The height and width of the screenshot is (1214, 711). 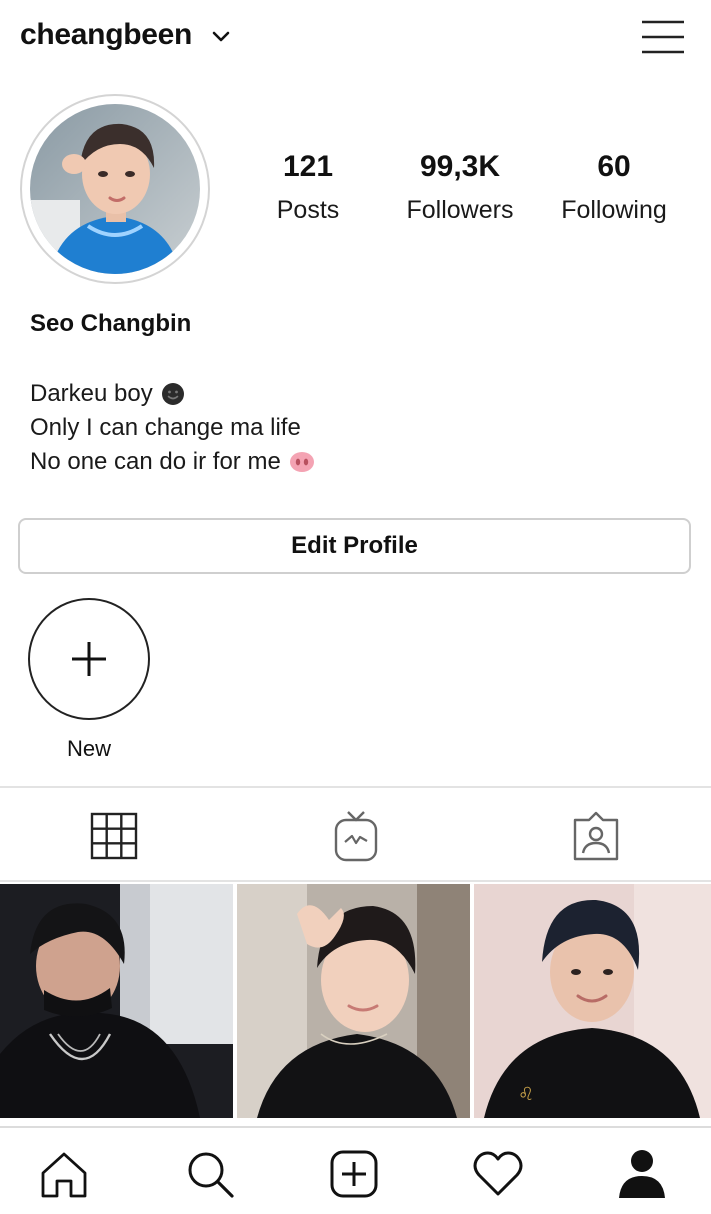 I want to click on nav-add-post, so click(x=354, y=1174).